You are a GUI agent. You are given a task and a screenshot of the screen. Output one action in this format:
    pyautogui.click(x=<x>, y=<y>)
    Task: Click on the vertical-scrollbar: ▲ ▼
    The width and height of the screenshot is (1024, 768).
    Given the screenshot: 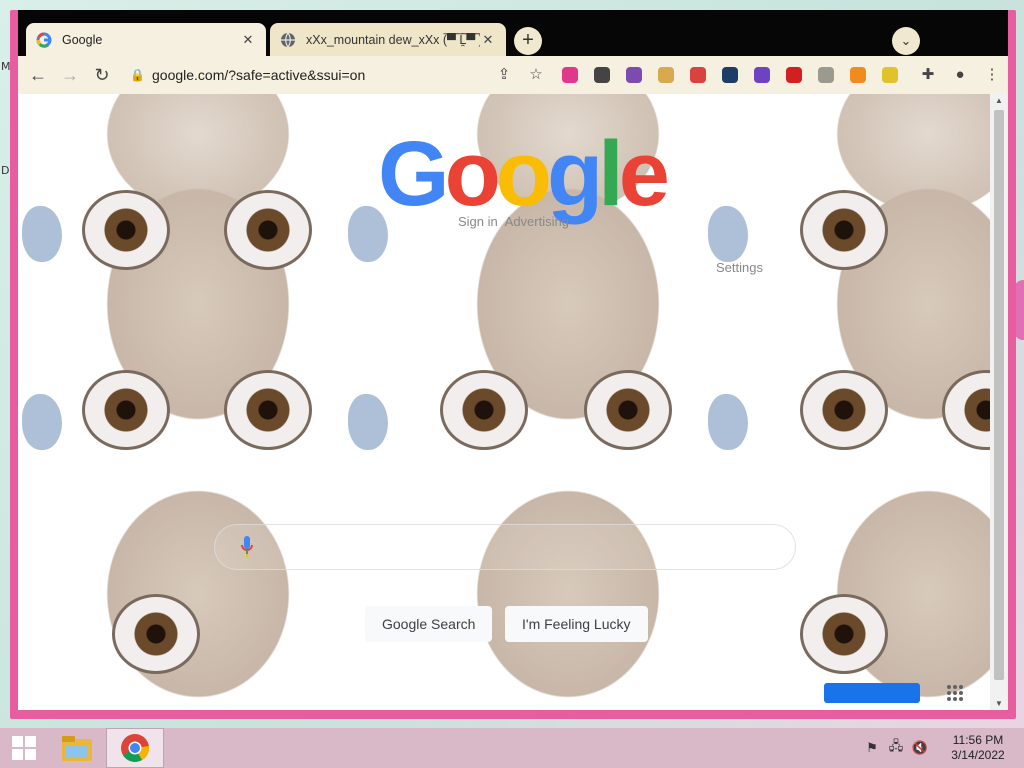 What is the action you would take?
    pyautogui.click(x=999, y=402)
    